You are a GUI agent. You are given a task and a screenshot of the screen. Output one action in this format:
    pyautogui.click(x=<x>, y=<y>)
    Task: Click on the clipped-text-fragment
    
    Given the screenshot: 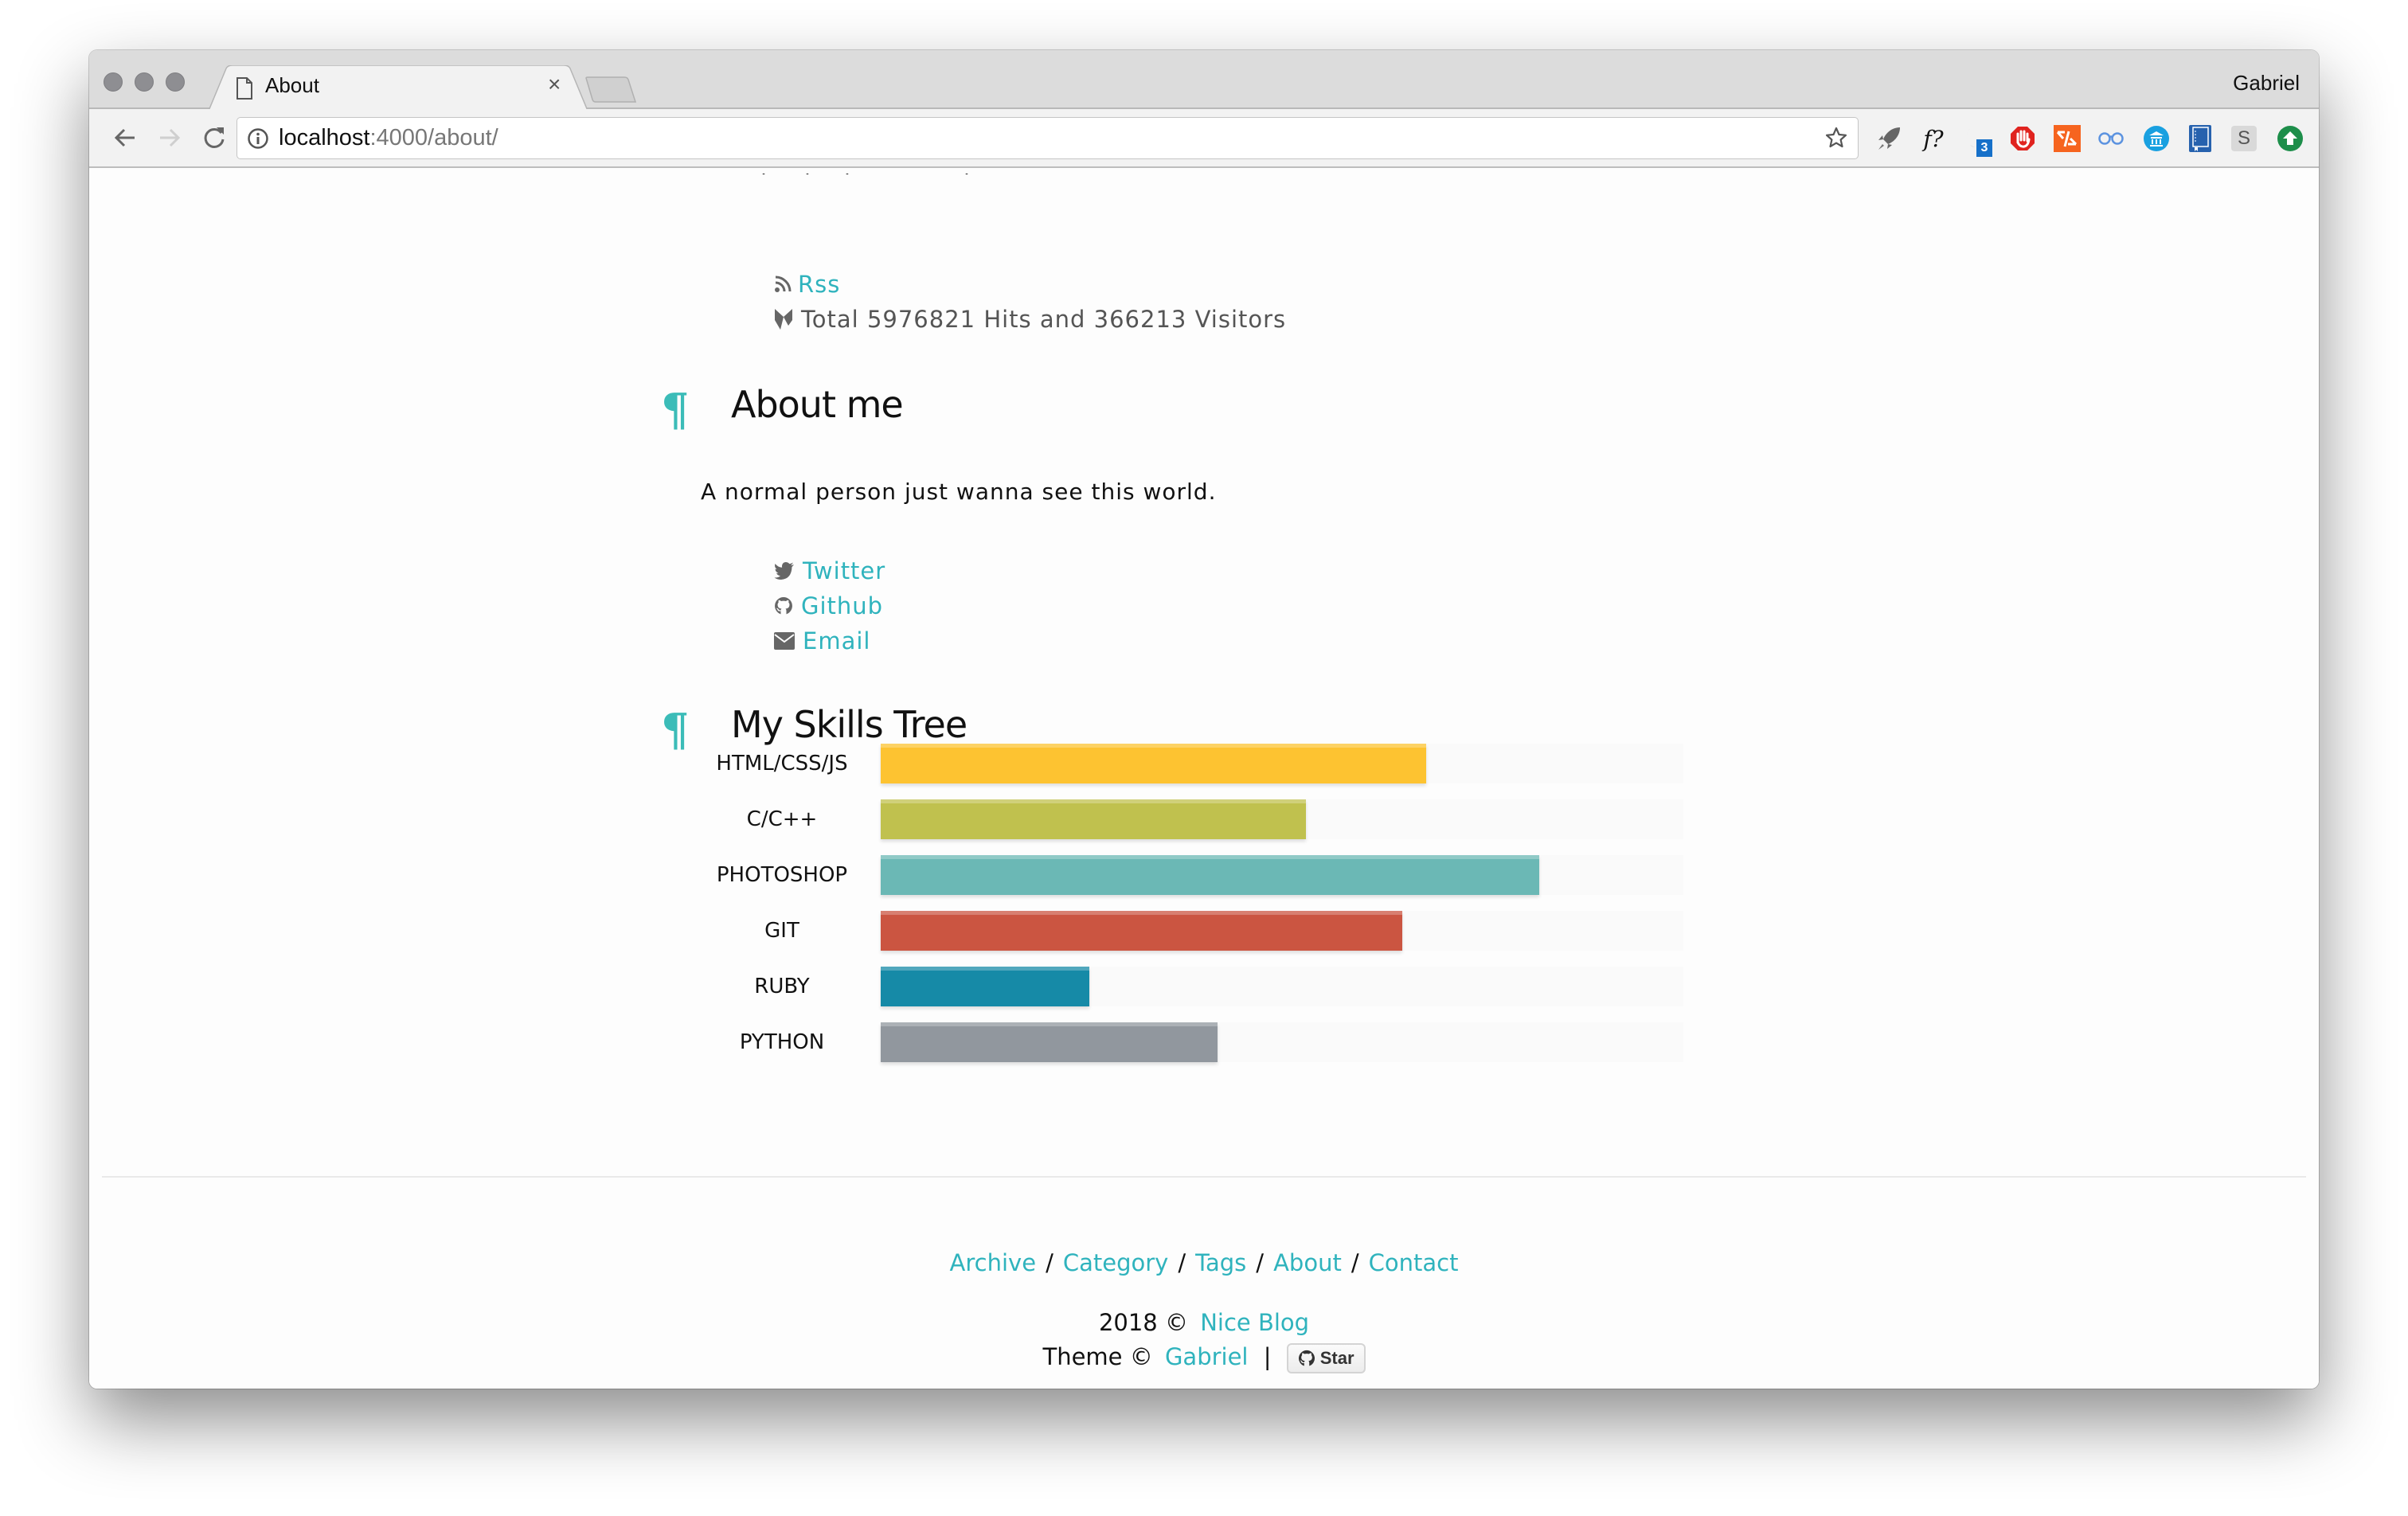 What is the action you would take?
    pyautogui.click(x=891, y=171)
    